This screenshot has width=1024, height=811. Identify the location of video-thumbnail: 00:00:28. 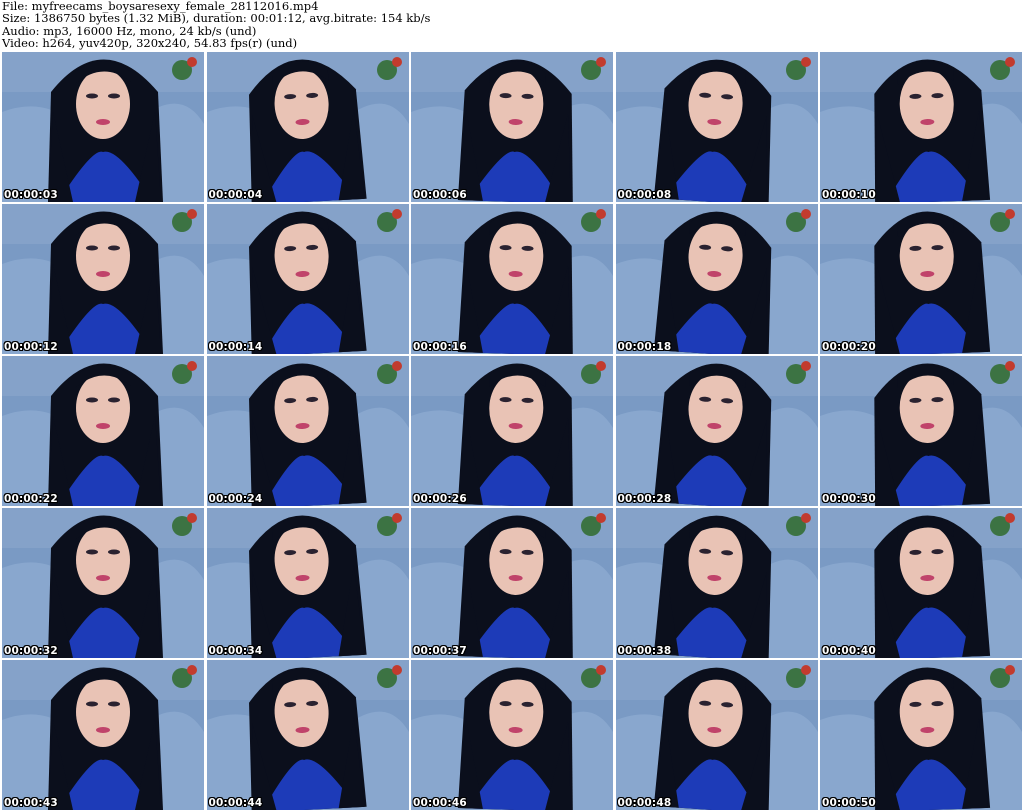
(716, 431).